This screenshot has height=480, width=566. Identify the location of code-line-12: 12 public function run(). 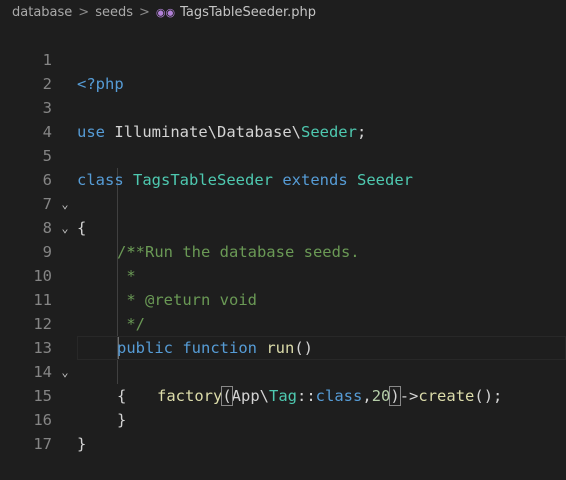
(283, 322).